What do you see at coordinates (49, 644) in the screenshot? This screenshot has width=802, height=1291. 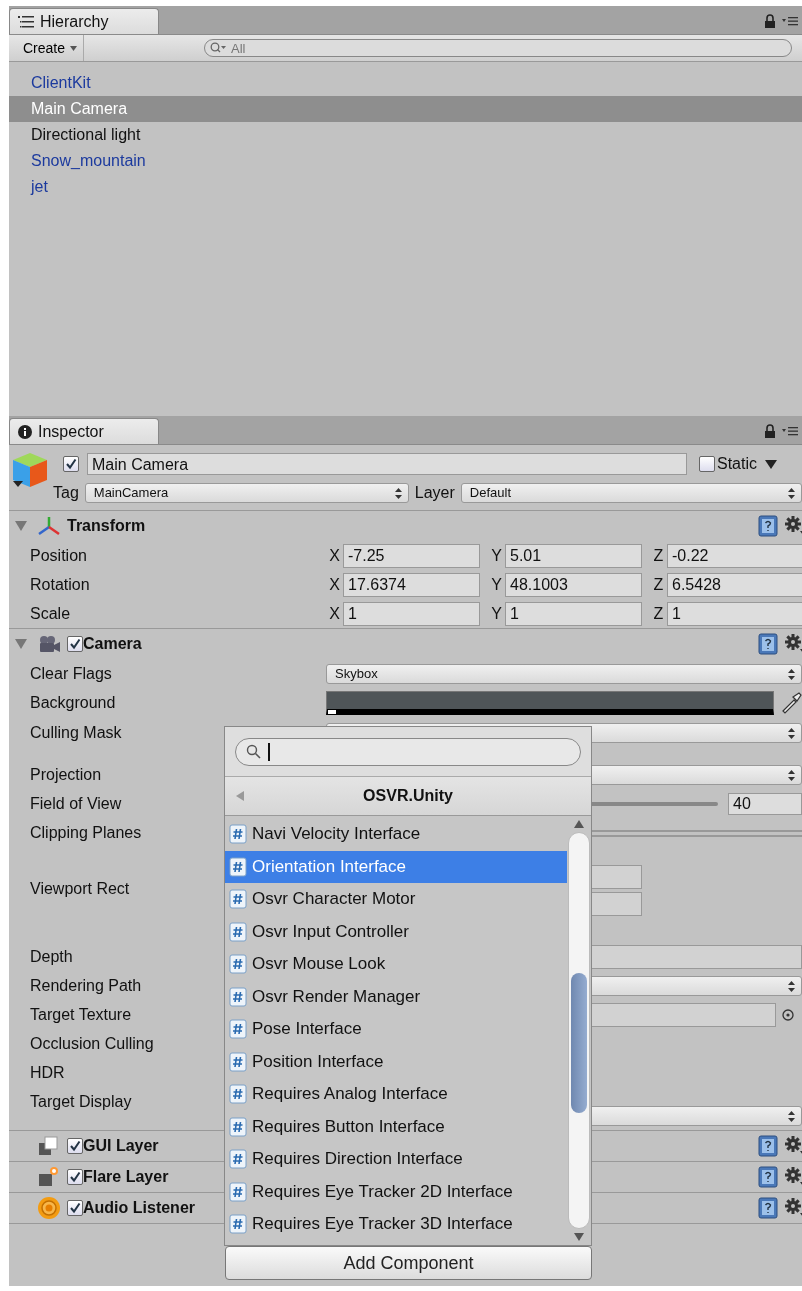 I see `camera-icon` at bounding box center [49, 644].